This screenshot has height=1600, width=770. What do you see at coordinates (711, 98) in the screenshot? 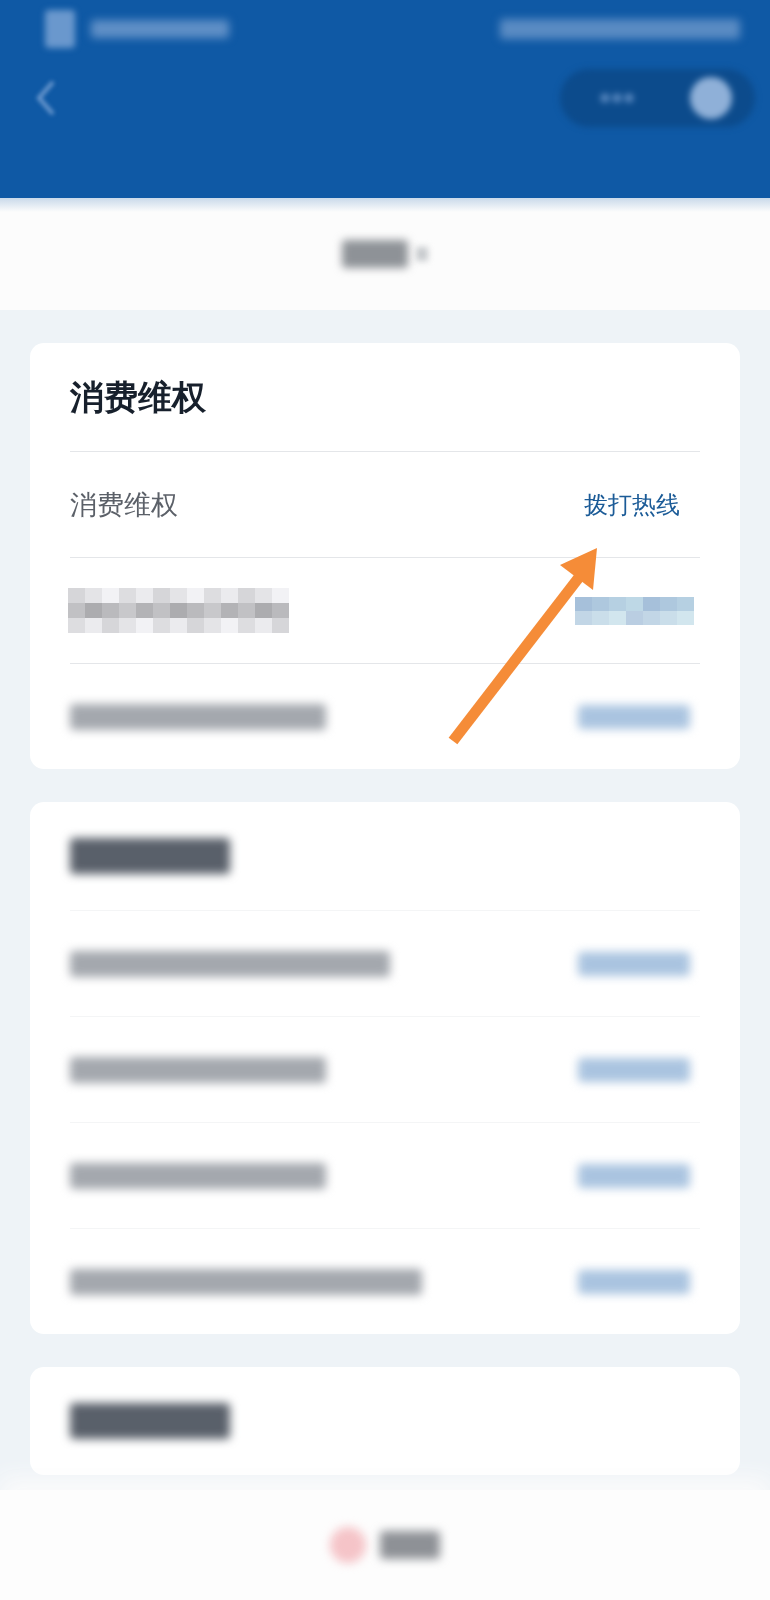
I see `circle-icon` at bounding box center [711, 98].